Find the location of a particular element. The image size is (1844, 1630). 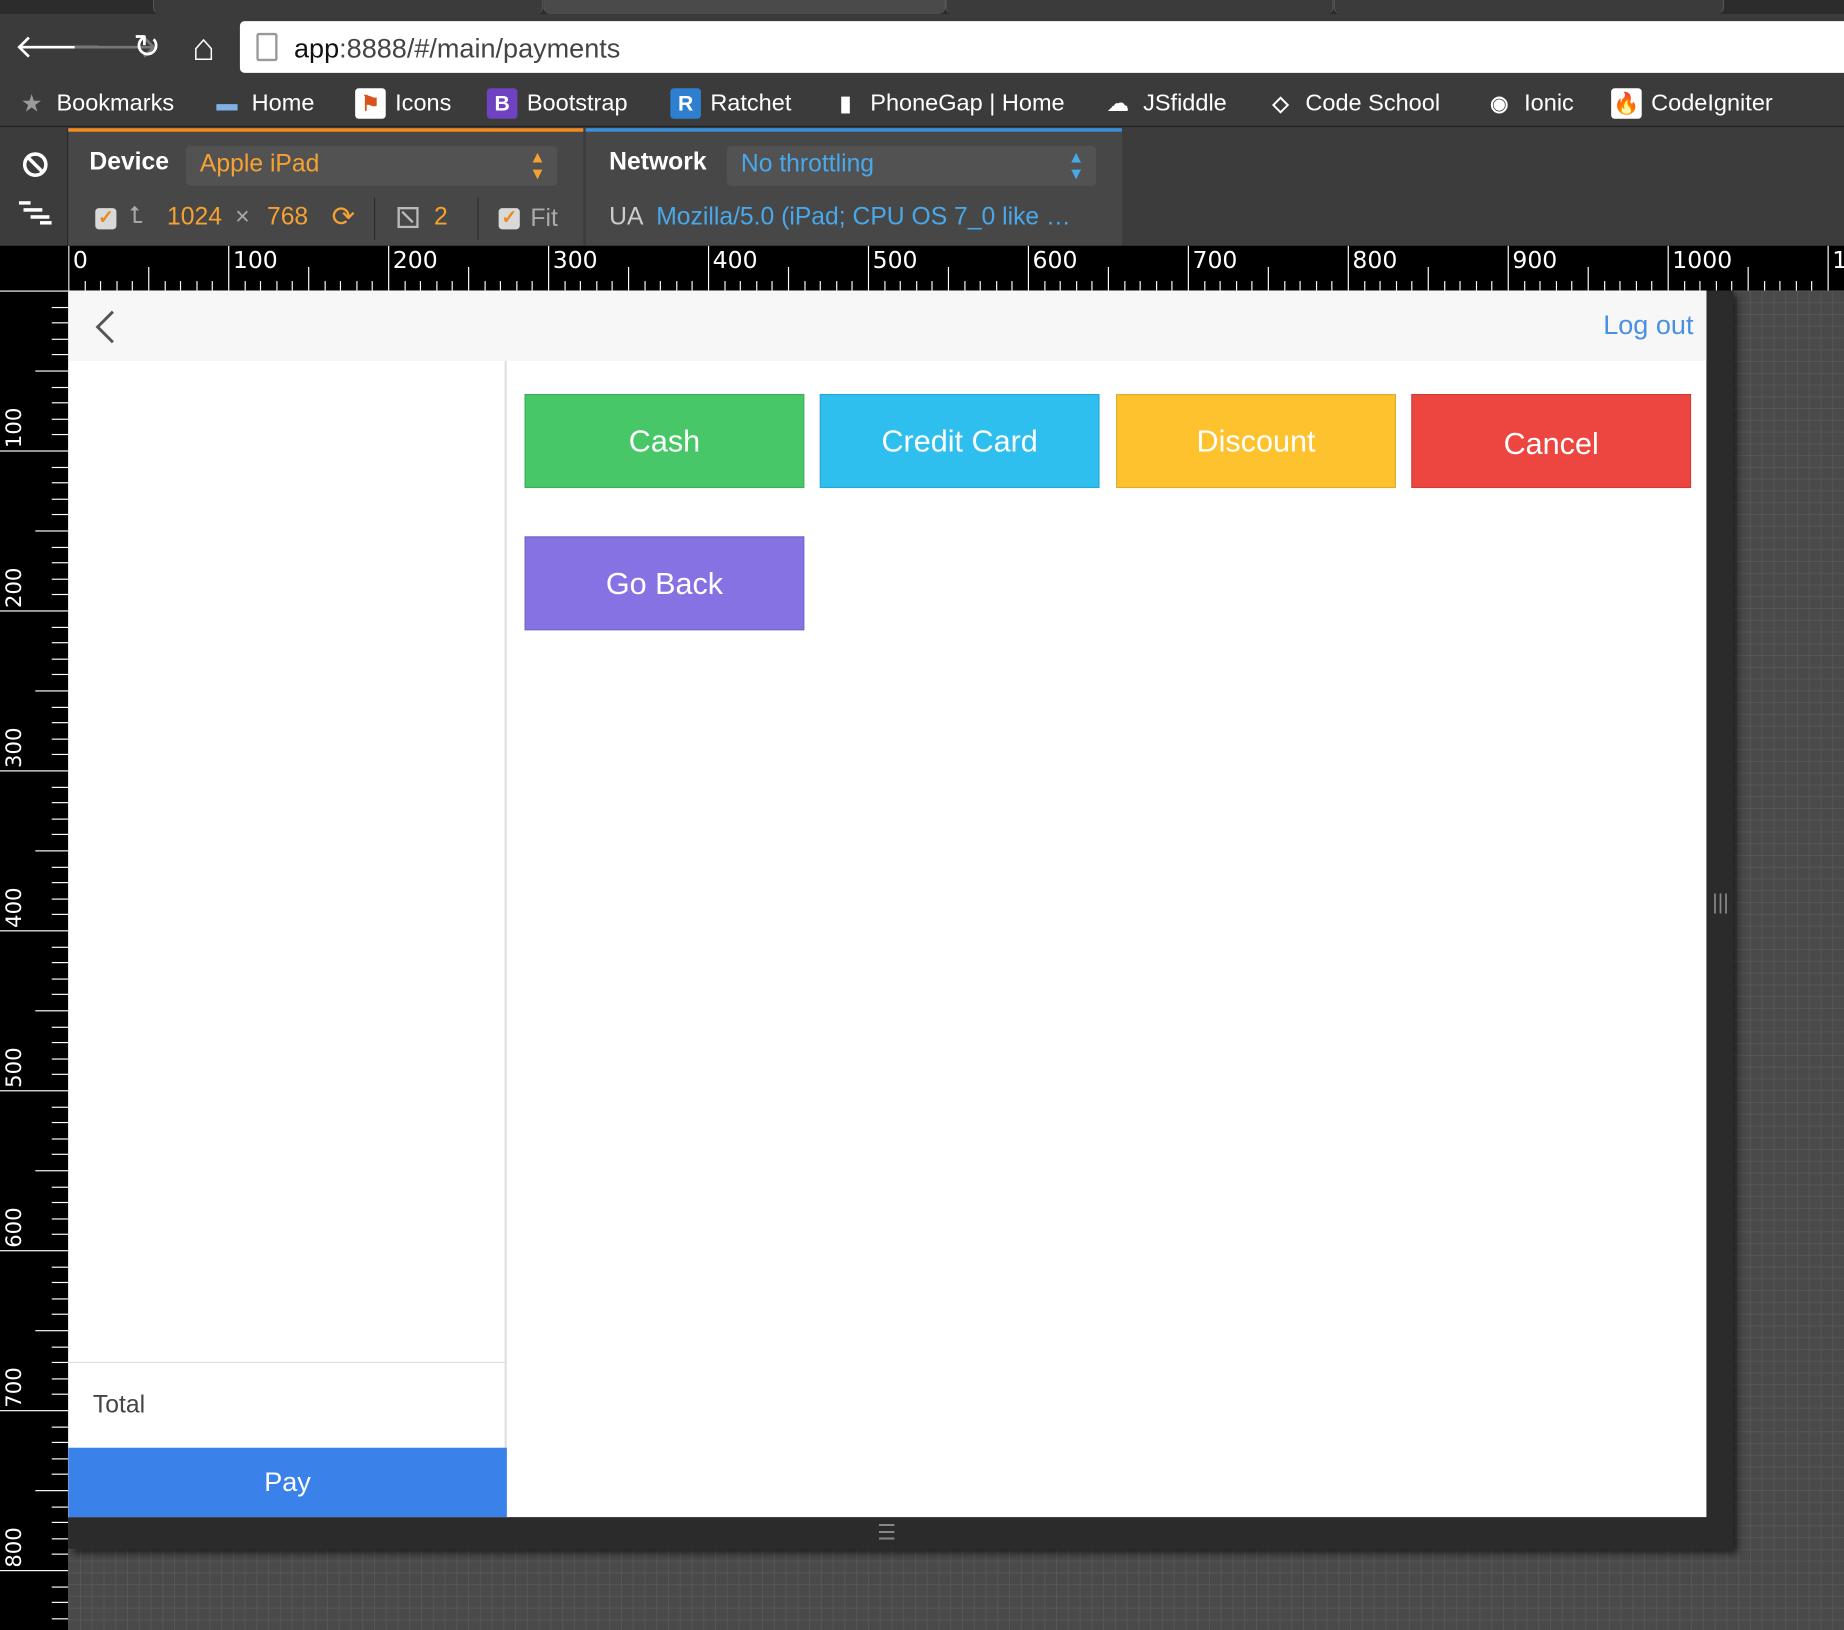

code-icon: ◇ is located at coordinates (1280, 103).